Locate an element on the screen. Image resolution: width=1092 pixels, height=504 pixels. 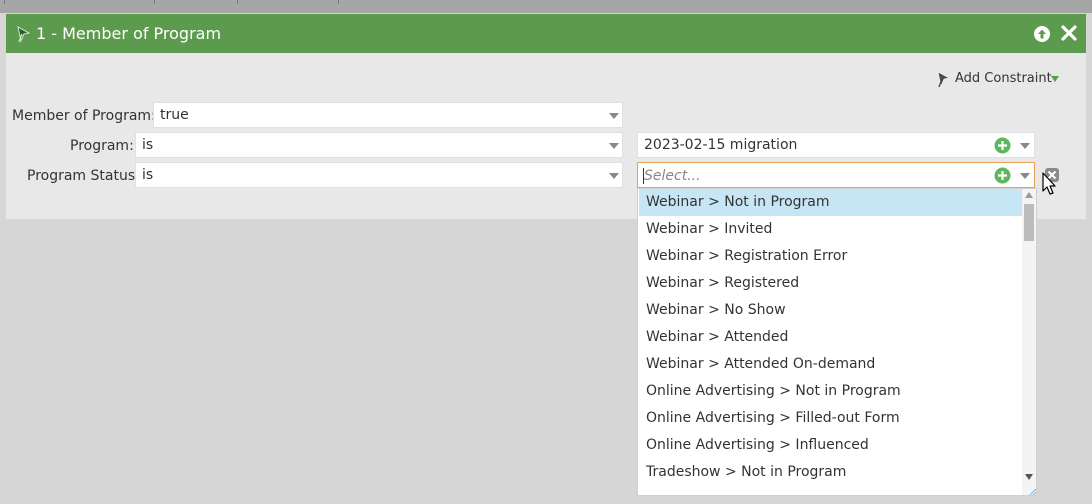
program-label: Program: is located at coordinates (102, 146).